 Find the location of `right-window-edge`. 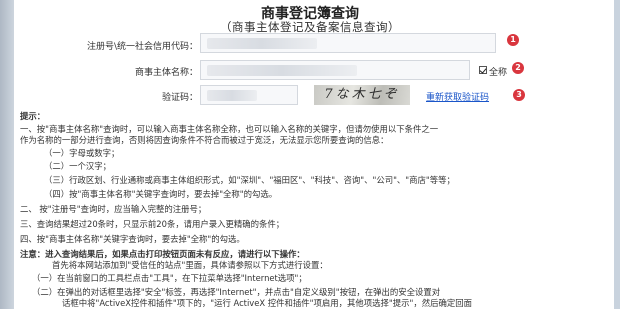

right-window-edge is located at coordinates (617, 154).